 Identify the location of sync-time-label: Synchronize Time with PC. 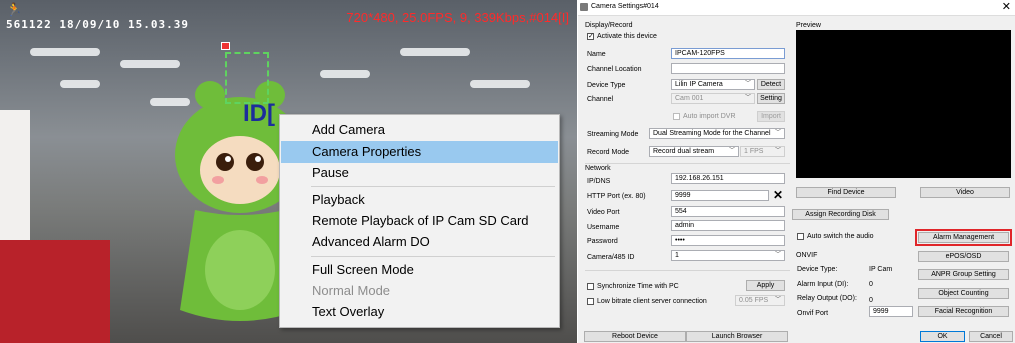
(638, 286).